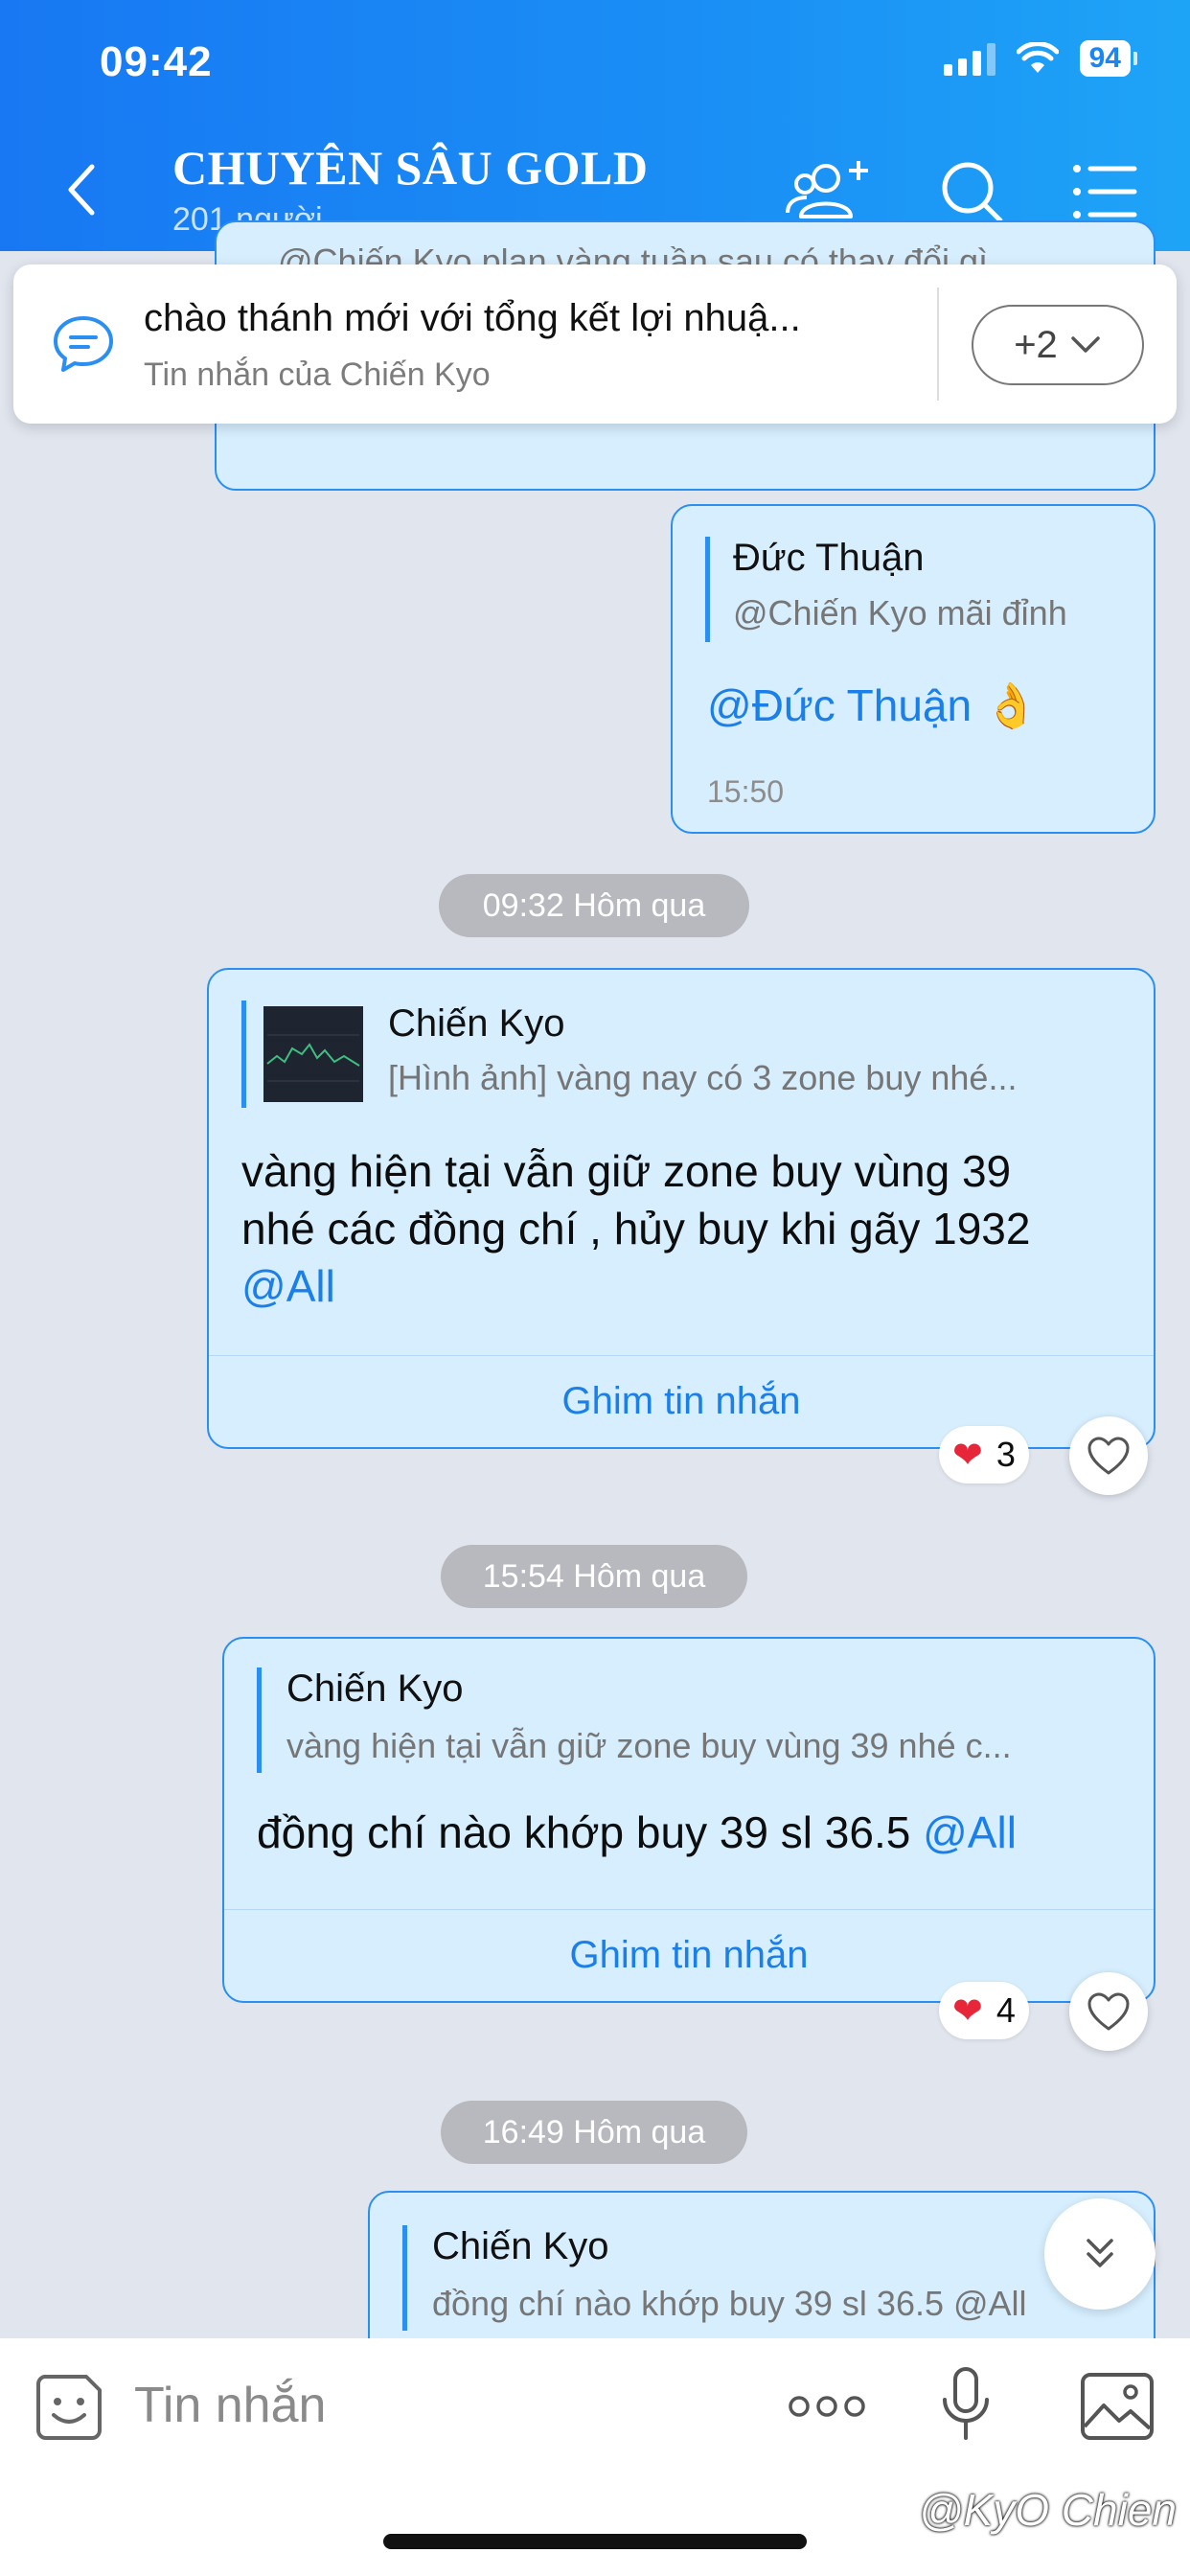  What do you see at coordinates (584, 1832) in the screenshot?
I see `message-line: đồng chí nào khớp buy 39 sl 36.5` at bounding box center [584, 1832].